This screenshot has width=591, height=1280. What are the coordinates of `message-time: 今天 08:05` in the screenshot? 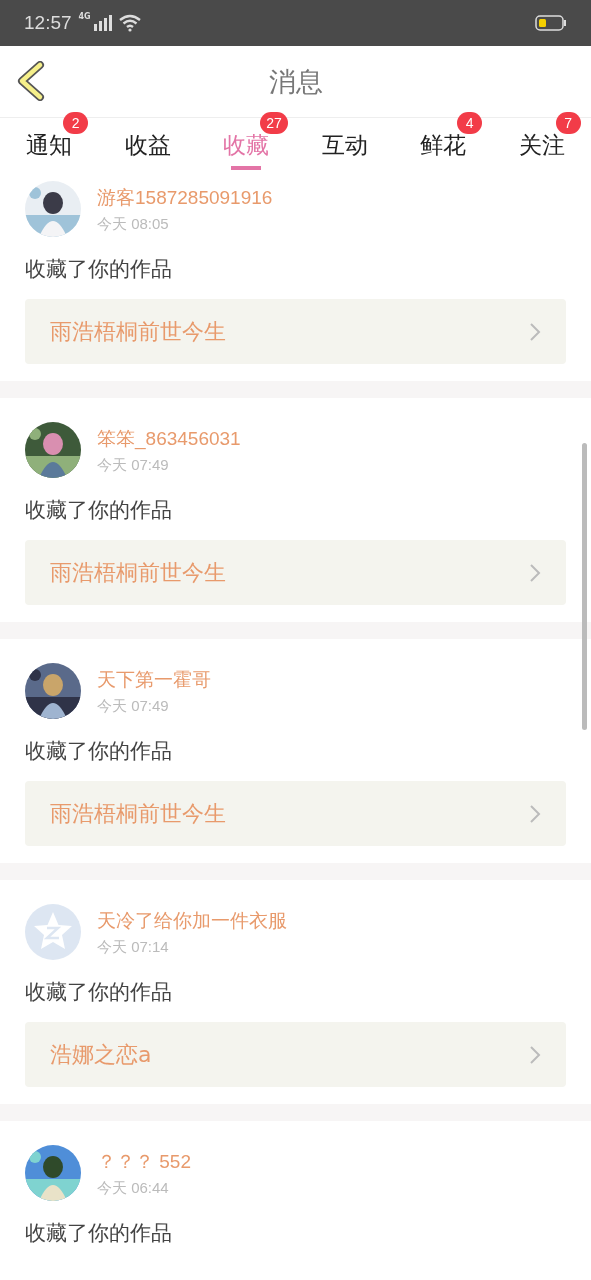 It's located at (133, 224).